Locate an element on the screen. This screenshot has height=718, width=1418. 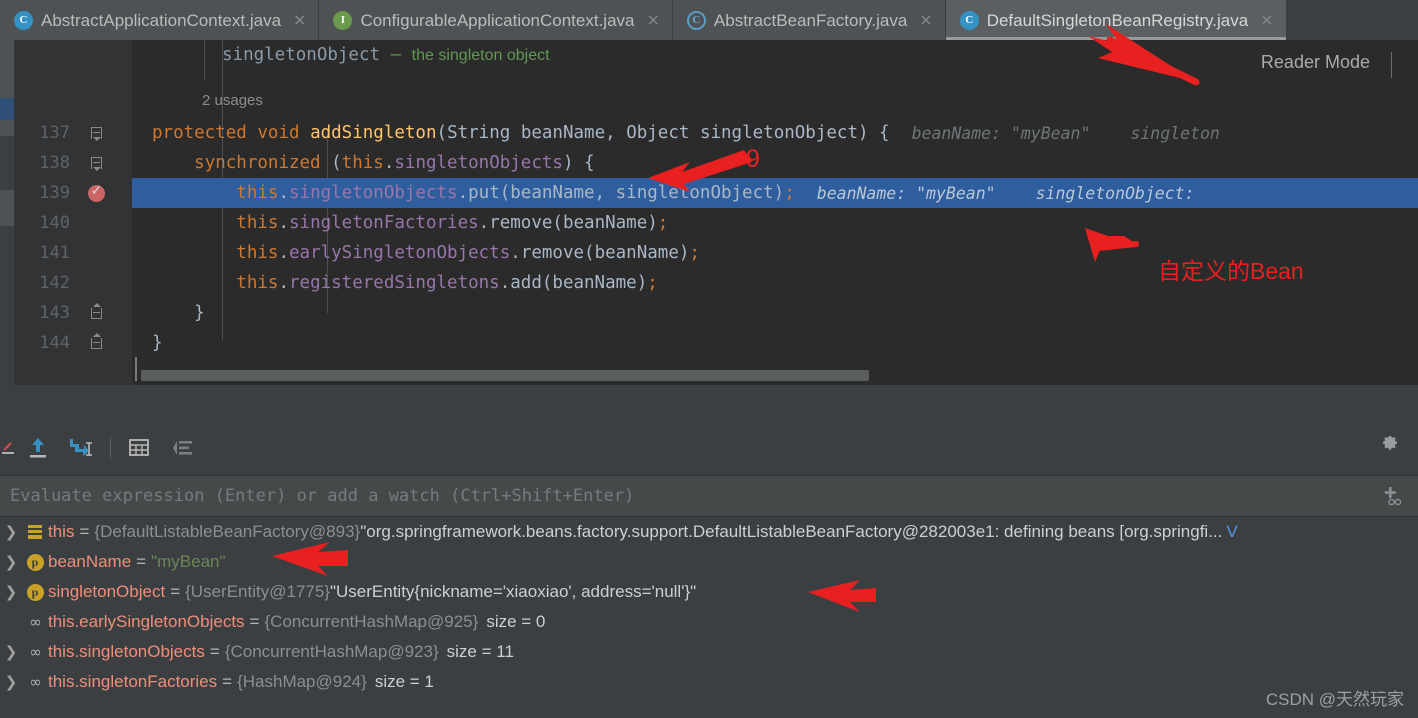
javadoc-line: singletonObject – the singleton object is located at coordinates (775, 55).